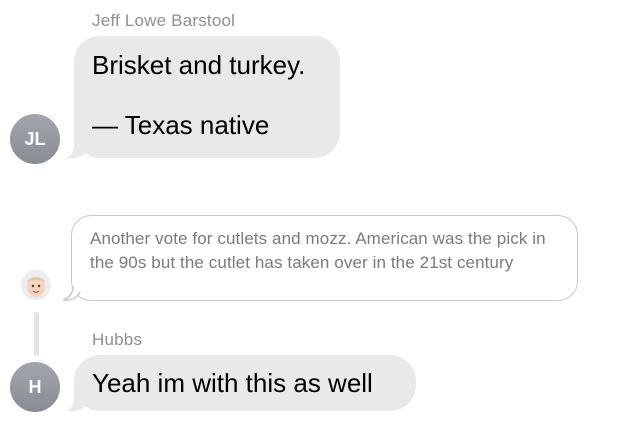  Describe the element at coordinates (199, 65) in the screenshot. I see `message-line: Brisket and turkey.` at that location.